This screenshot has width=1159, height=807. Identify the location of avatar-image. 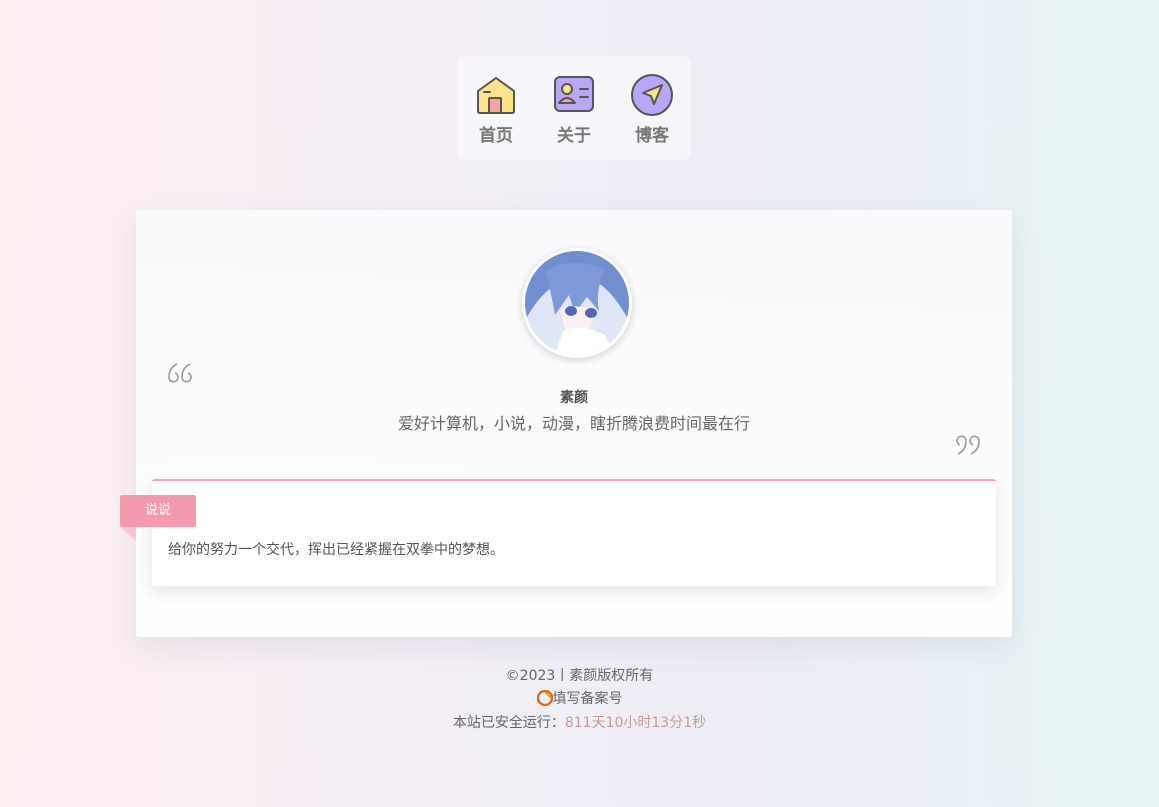
(577, 303).